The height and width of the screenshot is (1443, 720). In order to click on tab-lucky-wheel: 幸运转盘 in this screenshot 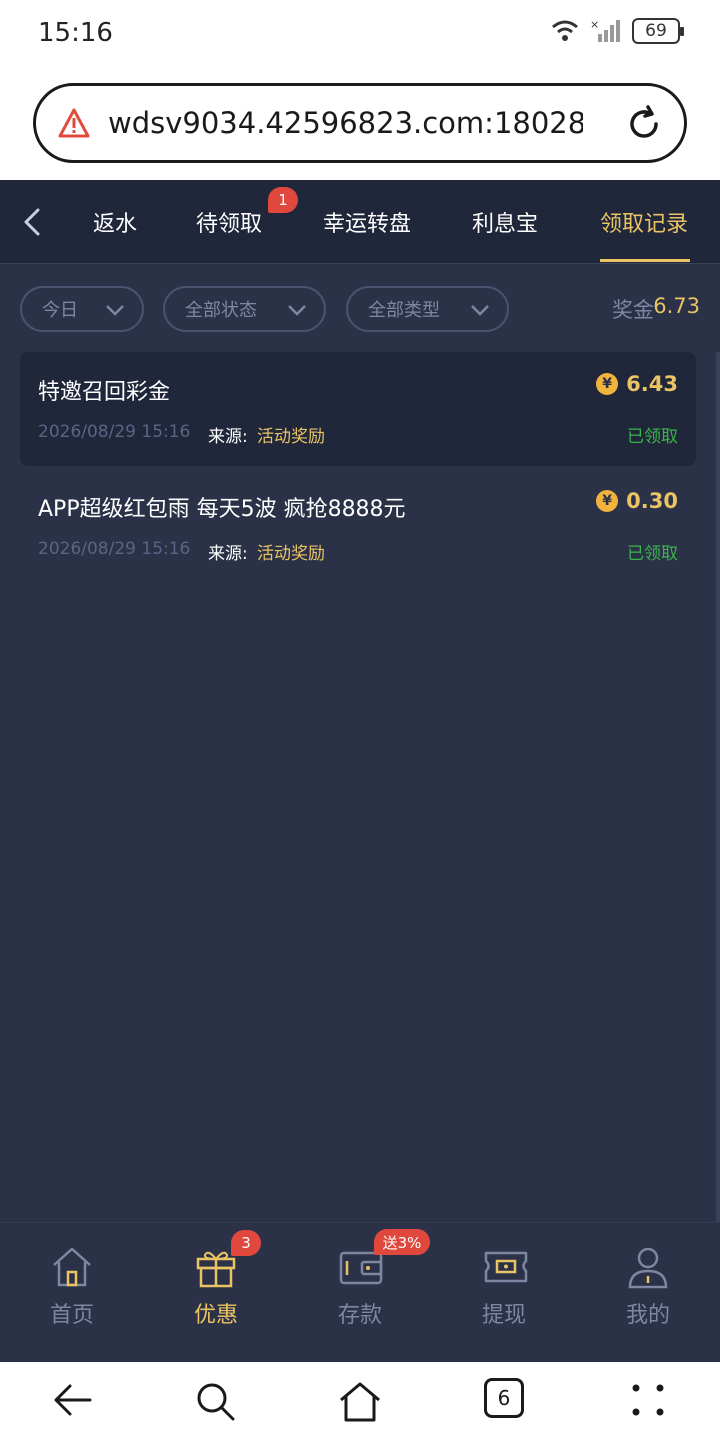, I will do `click(367, 222)`.